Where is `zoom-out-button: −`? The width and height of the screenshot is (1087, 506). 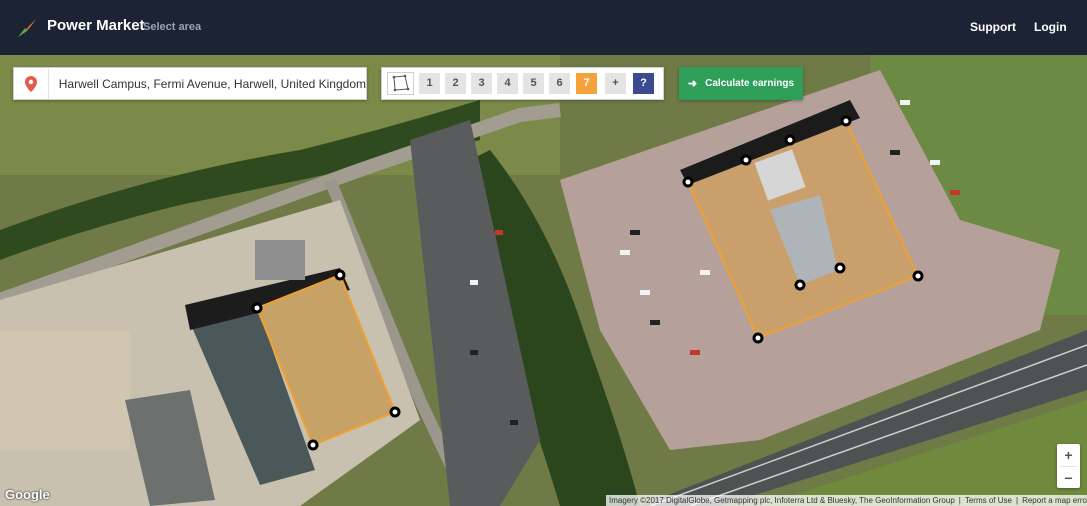 zoom-out-button: − is located at coordinates (1068, 478).